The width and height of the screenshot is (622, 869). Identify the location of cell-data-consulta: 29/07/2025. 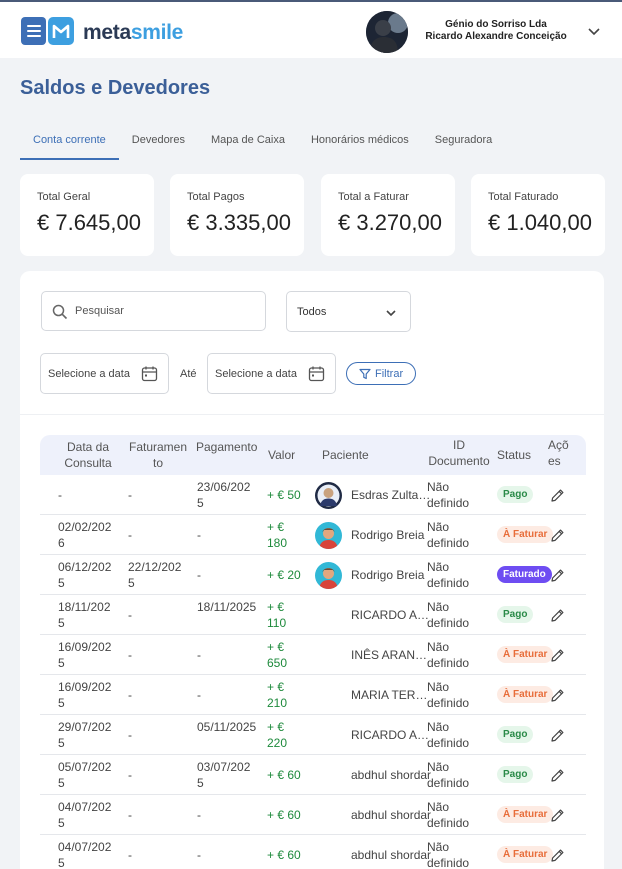
(85, 735).